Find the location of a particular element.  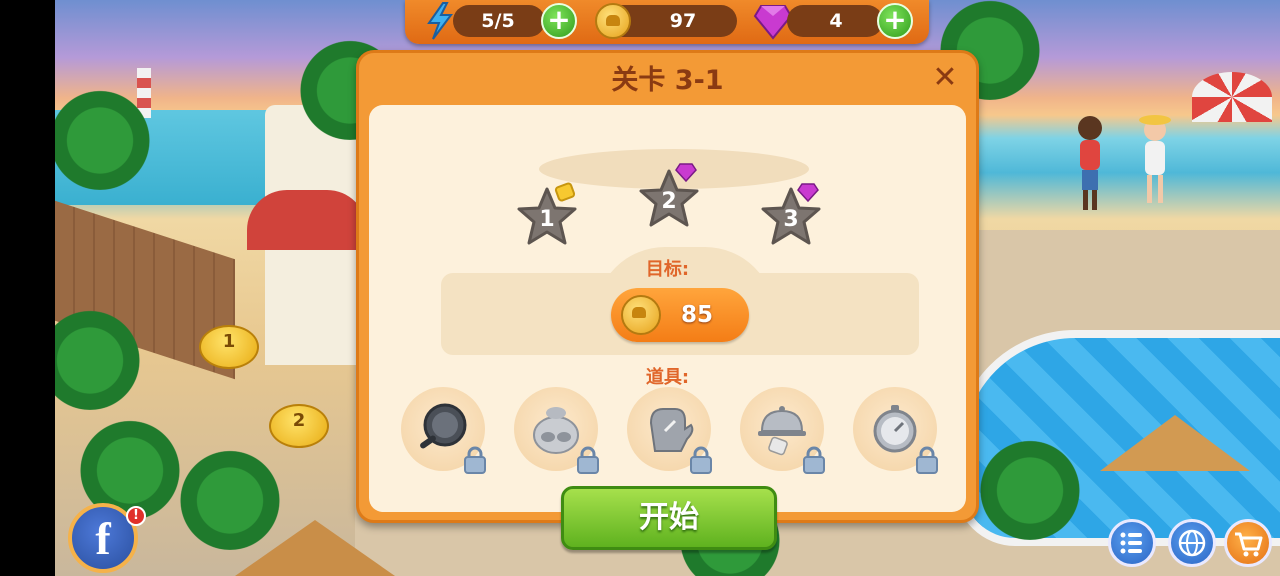

map-level-number: 1 is located at coordinates (229, 341).